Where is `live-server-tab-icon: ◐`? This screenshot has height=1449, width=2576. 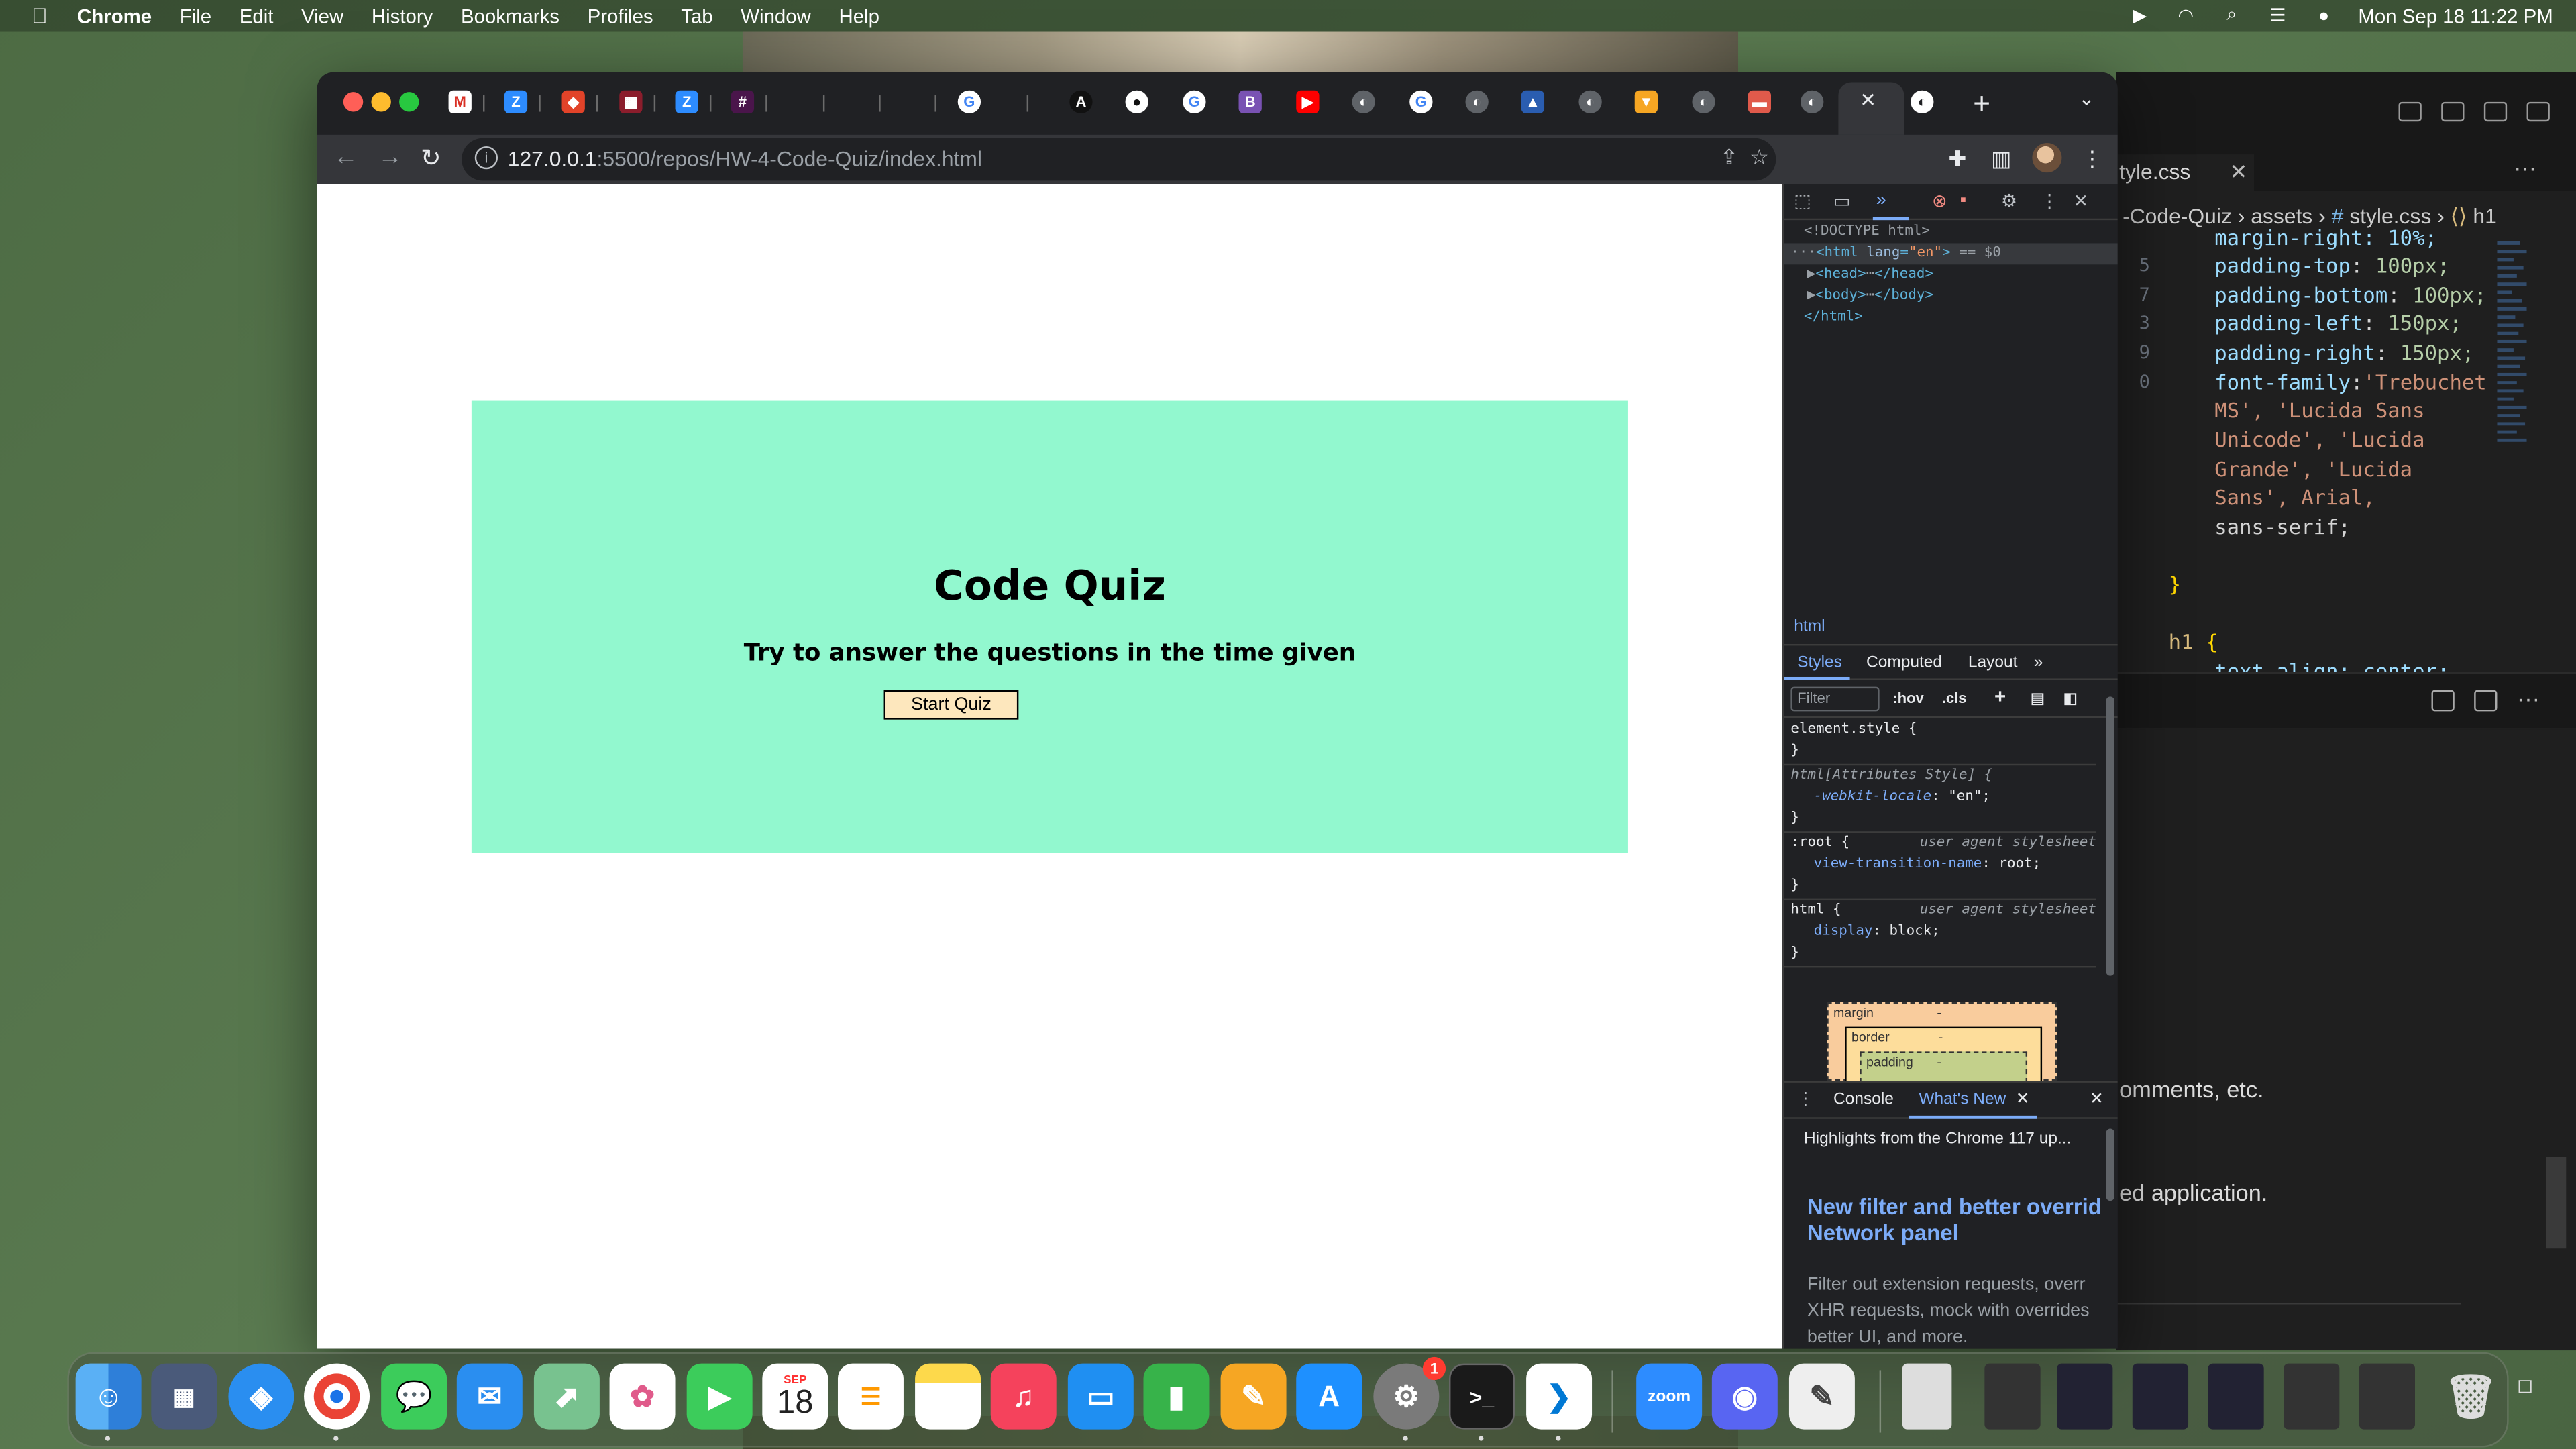
live-server-tab-icon: ◐ is located at coordinates (1922, 101).